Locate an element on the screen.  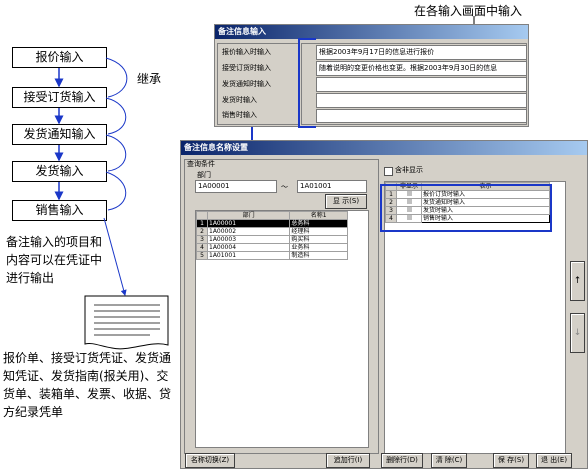
row-number: 1 is located at coordinates (202, 223).